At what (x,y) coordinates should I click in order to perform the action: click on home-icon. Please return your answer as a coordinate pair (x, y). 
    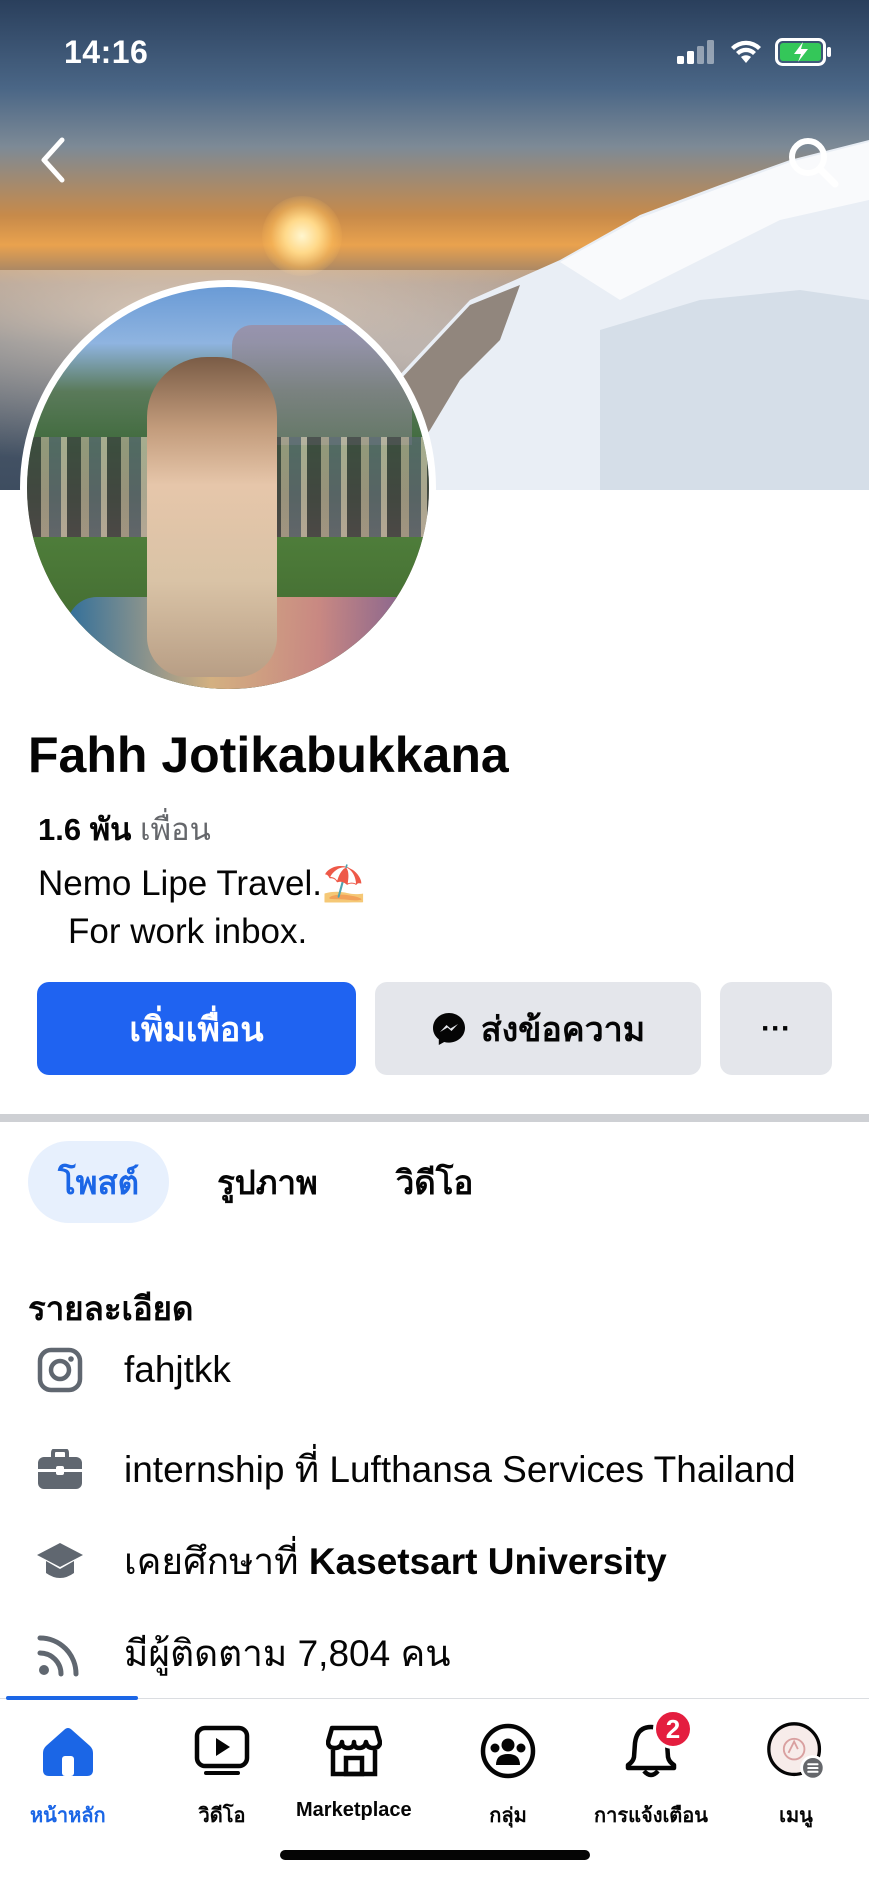
    Looking at the image, I should click on (68, 1751).